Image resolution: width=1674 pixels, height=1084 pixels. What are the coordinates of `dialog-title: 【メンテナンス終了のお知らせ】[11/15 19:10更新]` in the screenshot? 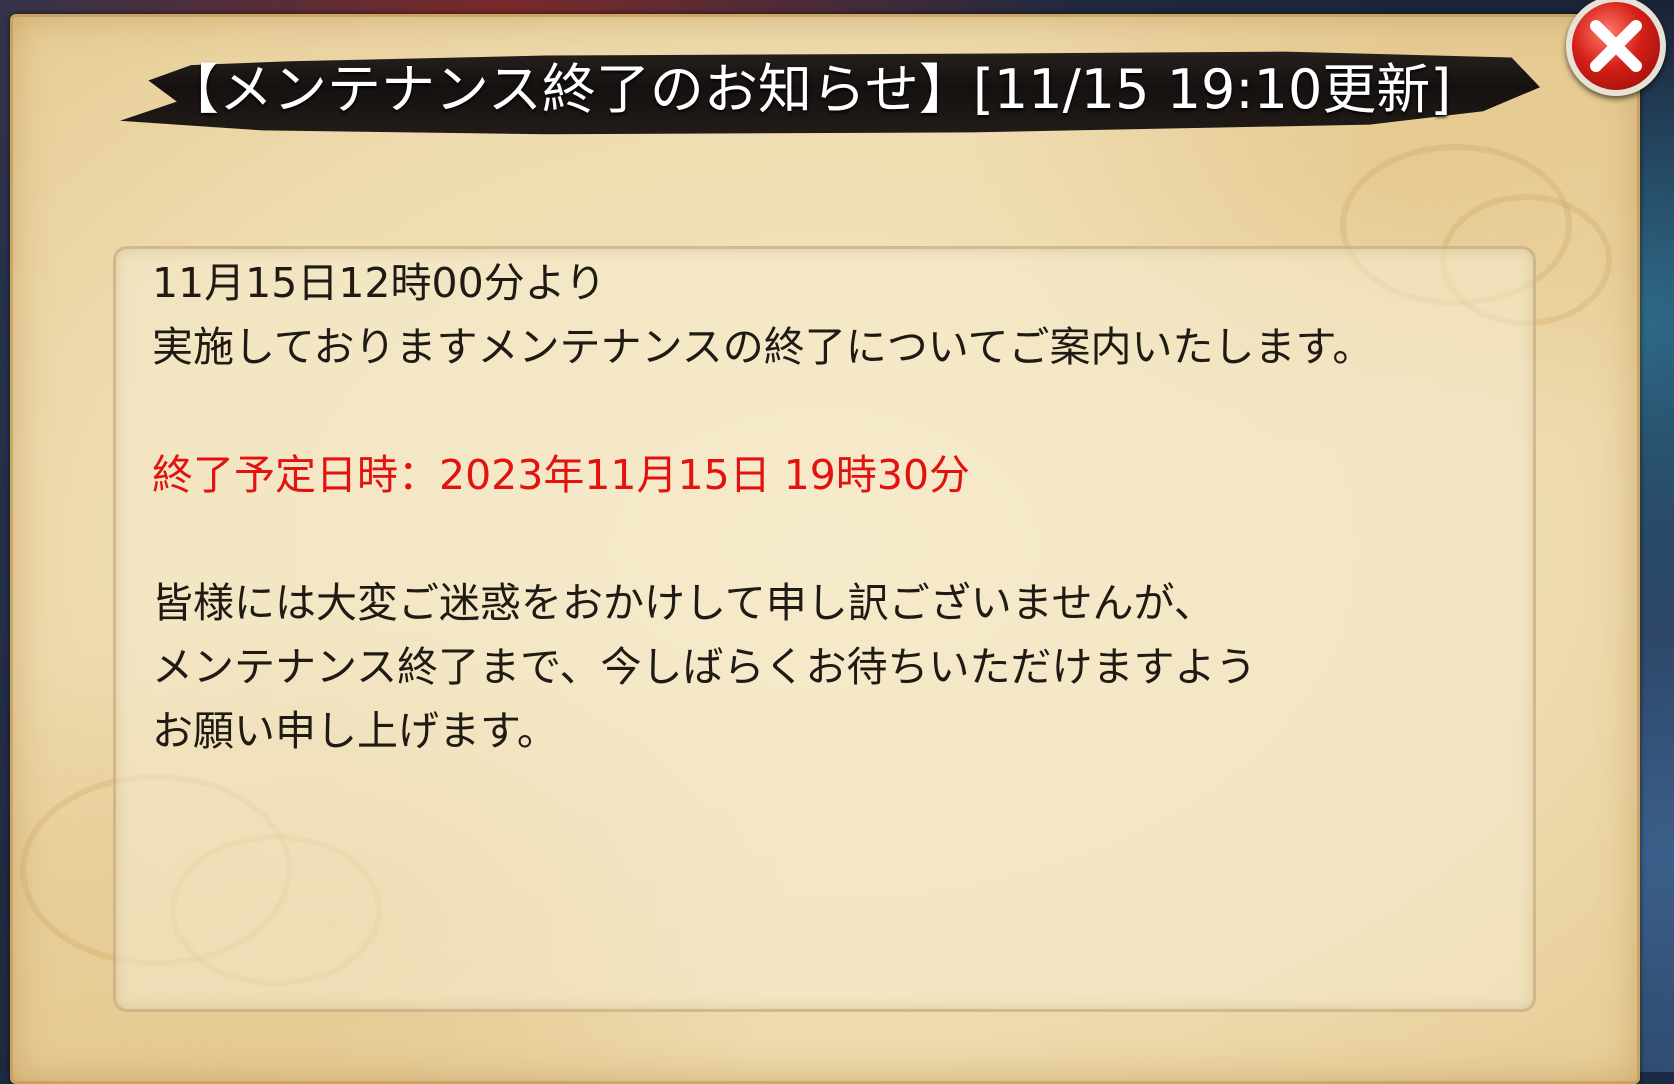 It's located at (808, 89).